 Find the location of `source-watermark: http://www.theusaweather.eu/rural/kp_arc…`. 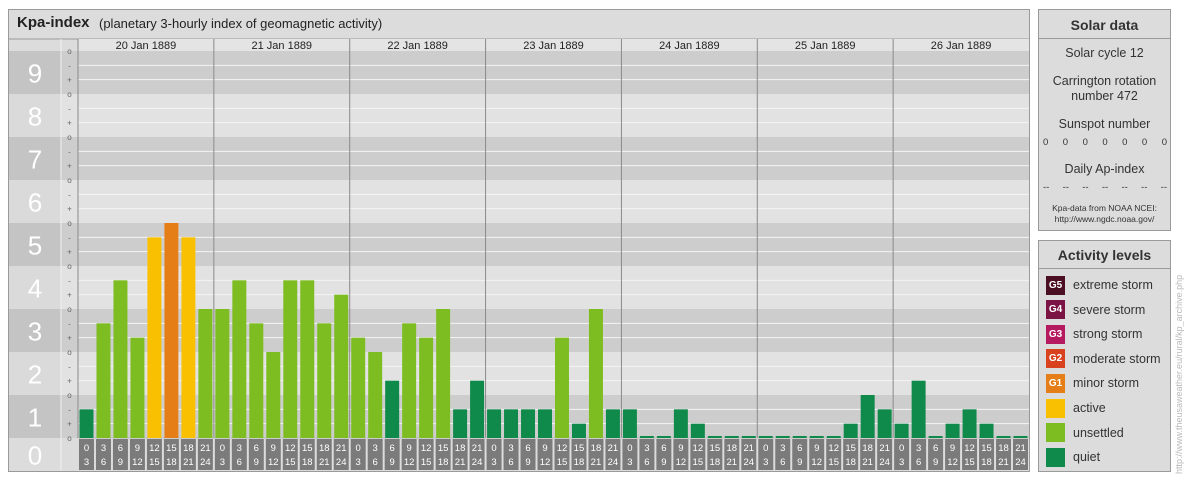

source-watermark: http://www.theusaweather.eu/rural/kp_arc… is located at coordinates (1179, 374).